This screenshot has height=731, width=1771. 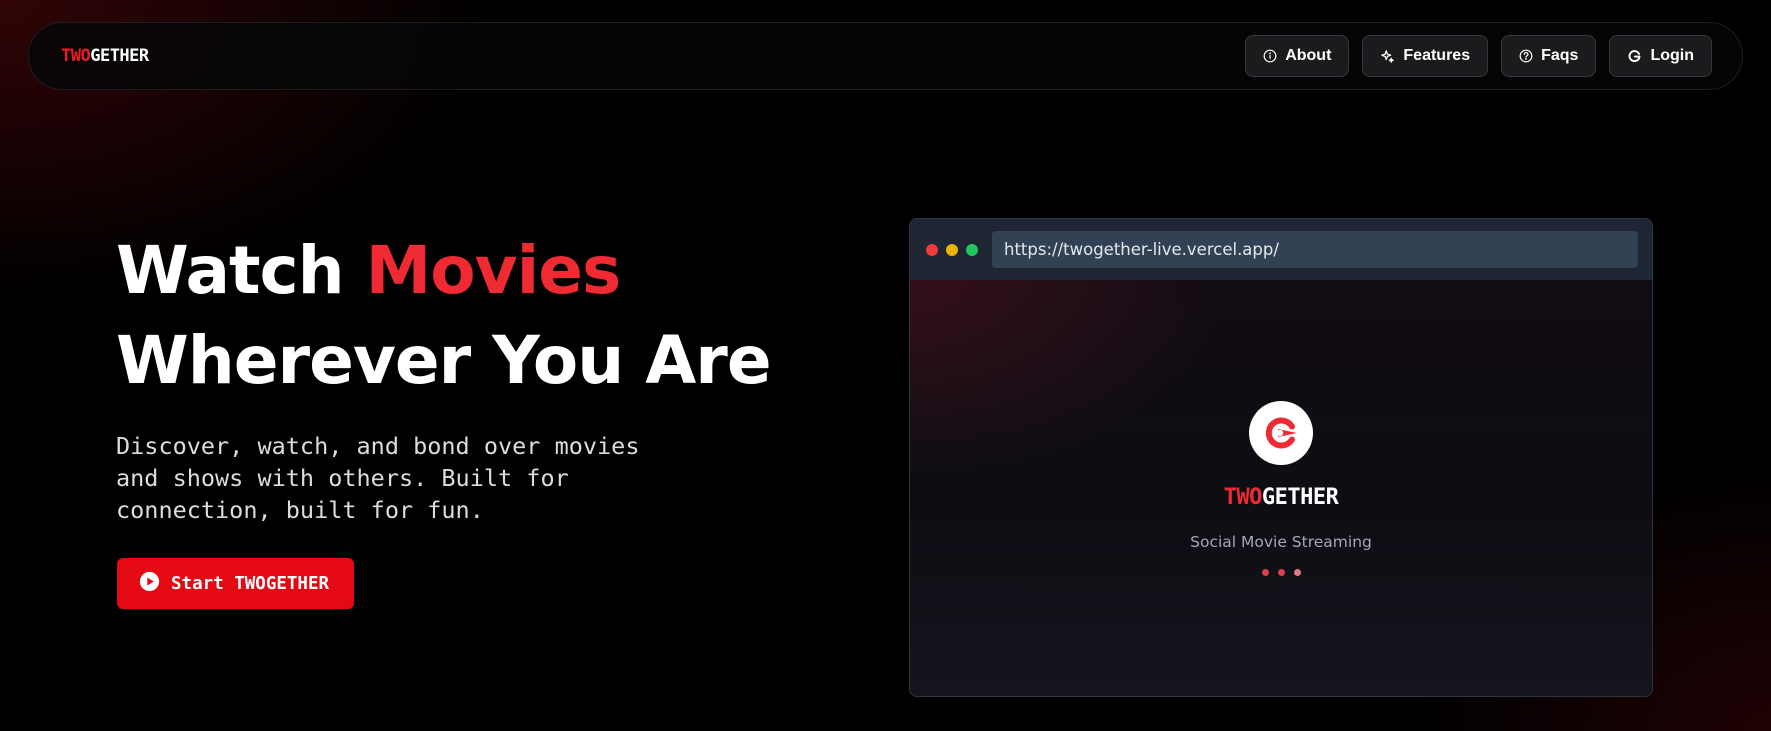 I want to click on url-bar: https://twogether-live.vercel.app/, so click(x=1315, y=249).